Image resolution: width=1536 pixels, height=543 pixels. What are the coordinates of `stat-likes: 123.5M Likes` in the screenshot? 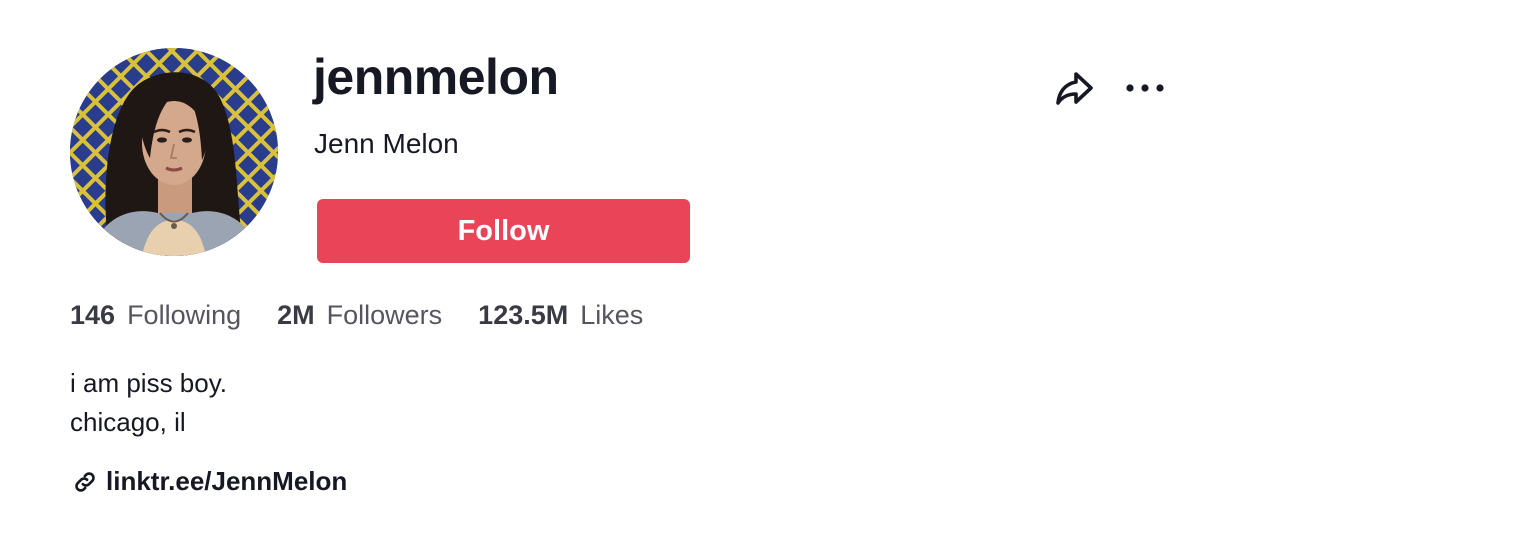 It's located at (560, 315).